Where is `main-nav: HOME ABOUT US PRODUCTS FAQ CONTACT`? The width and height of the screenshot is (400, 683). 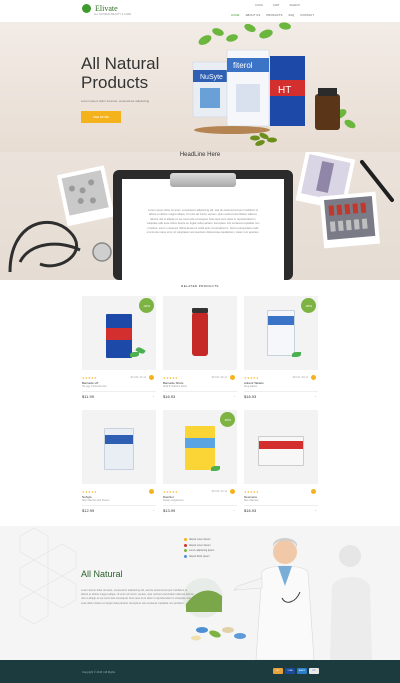
main-nav: HOME ABOUT US PRODUCTS FAQ CONTACT is located at coordinates (272, 15).